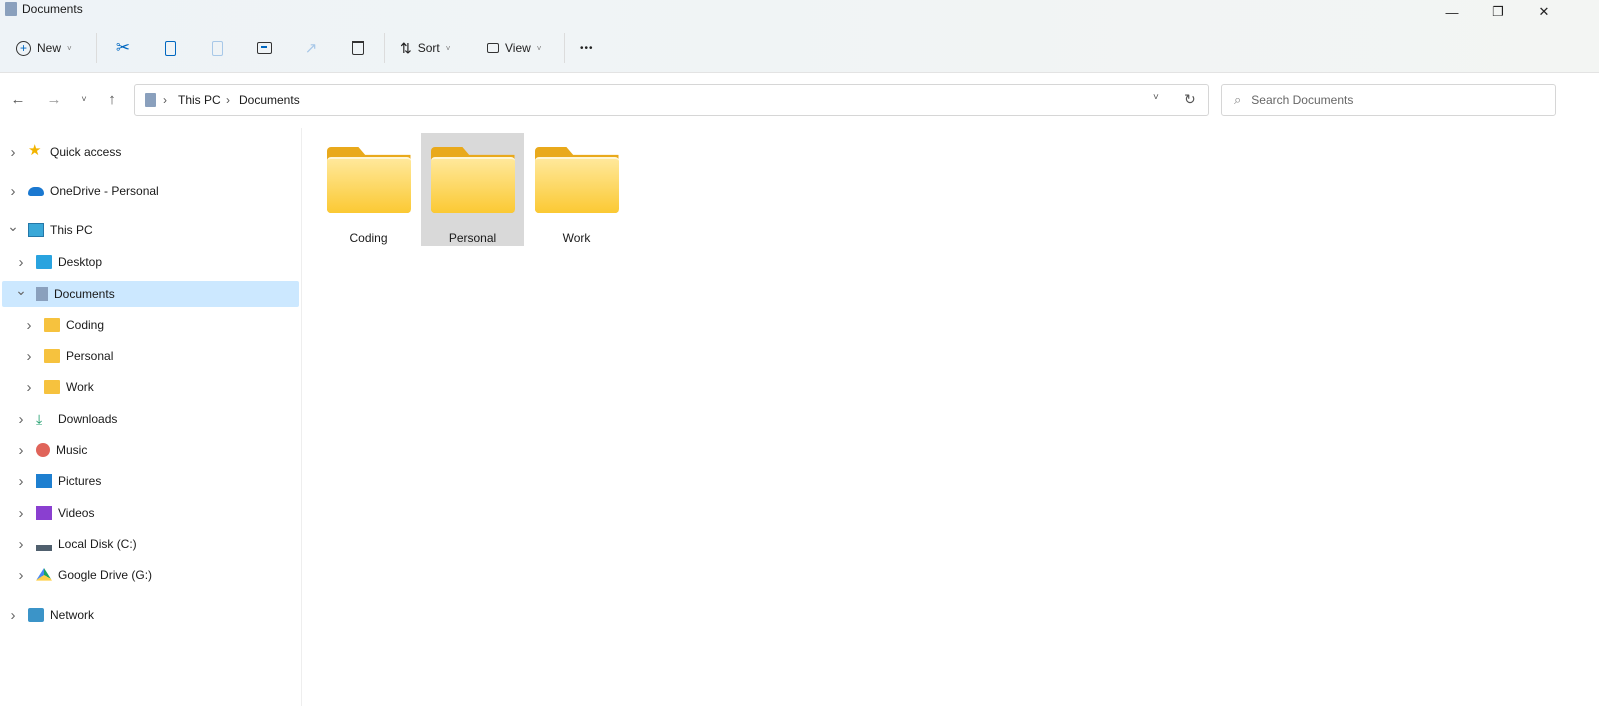 This screenshot has height=706, width=1599. Describe the element at coordinates (150, 450) in the screenshot. I see `sidebar-item-music: › Music` at that location.